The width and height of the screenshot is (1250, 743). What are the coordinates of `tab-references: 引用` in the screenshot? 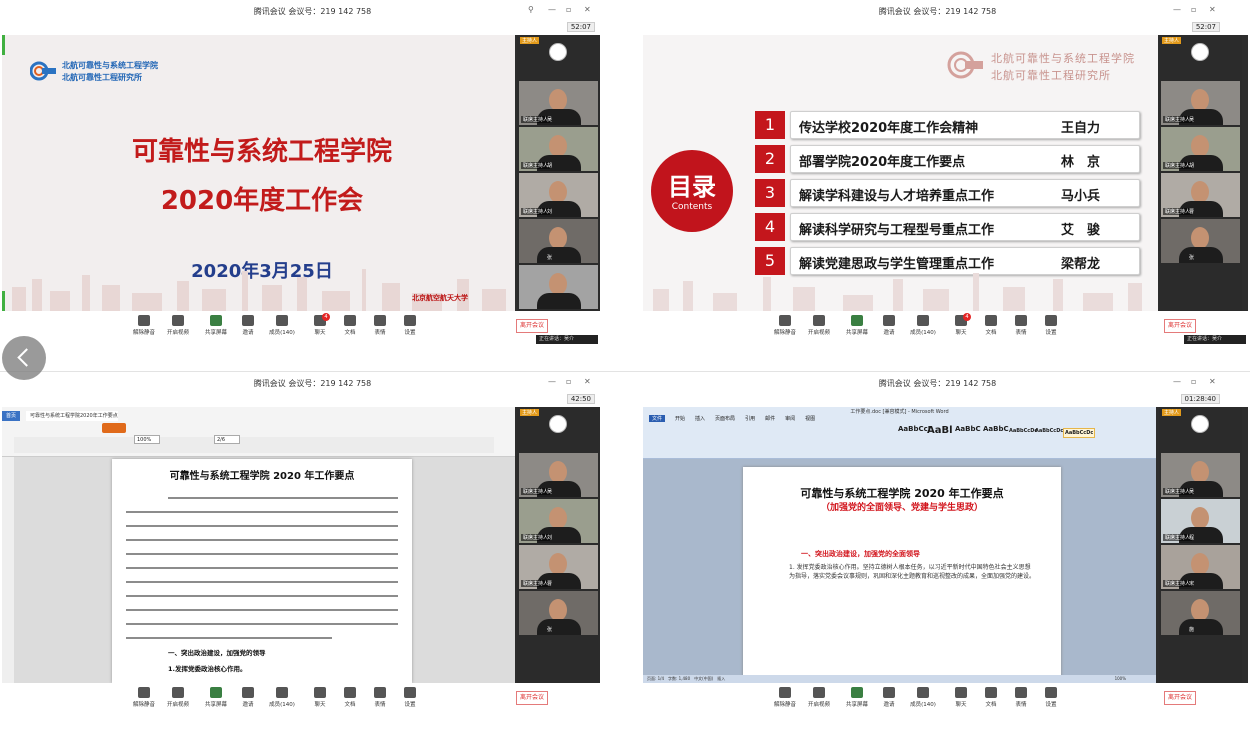 It's located at (750, 418).